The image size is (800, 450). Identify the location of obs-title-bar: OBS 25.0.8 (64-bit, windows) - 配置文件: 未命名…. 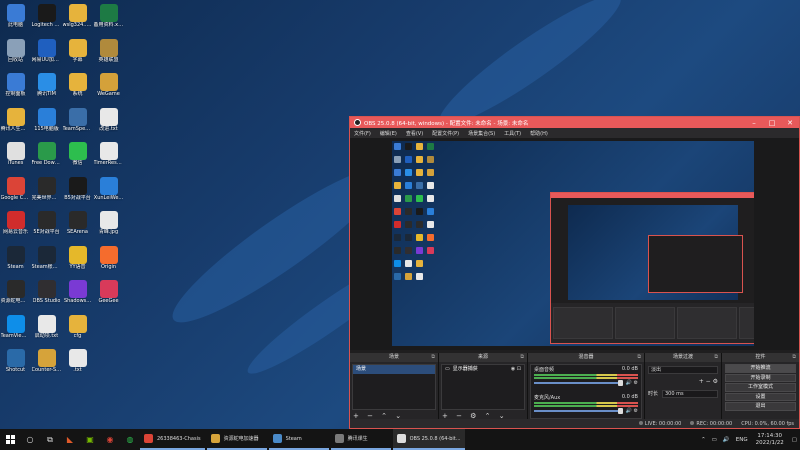
(574, 122).